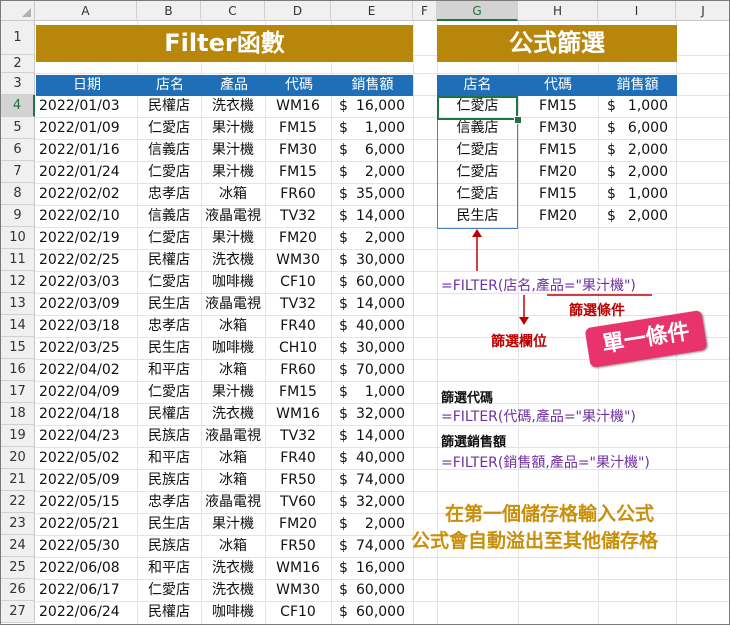  I want to click on row-header-25: 25, so click(18, 568).